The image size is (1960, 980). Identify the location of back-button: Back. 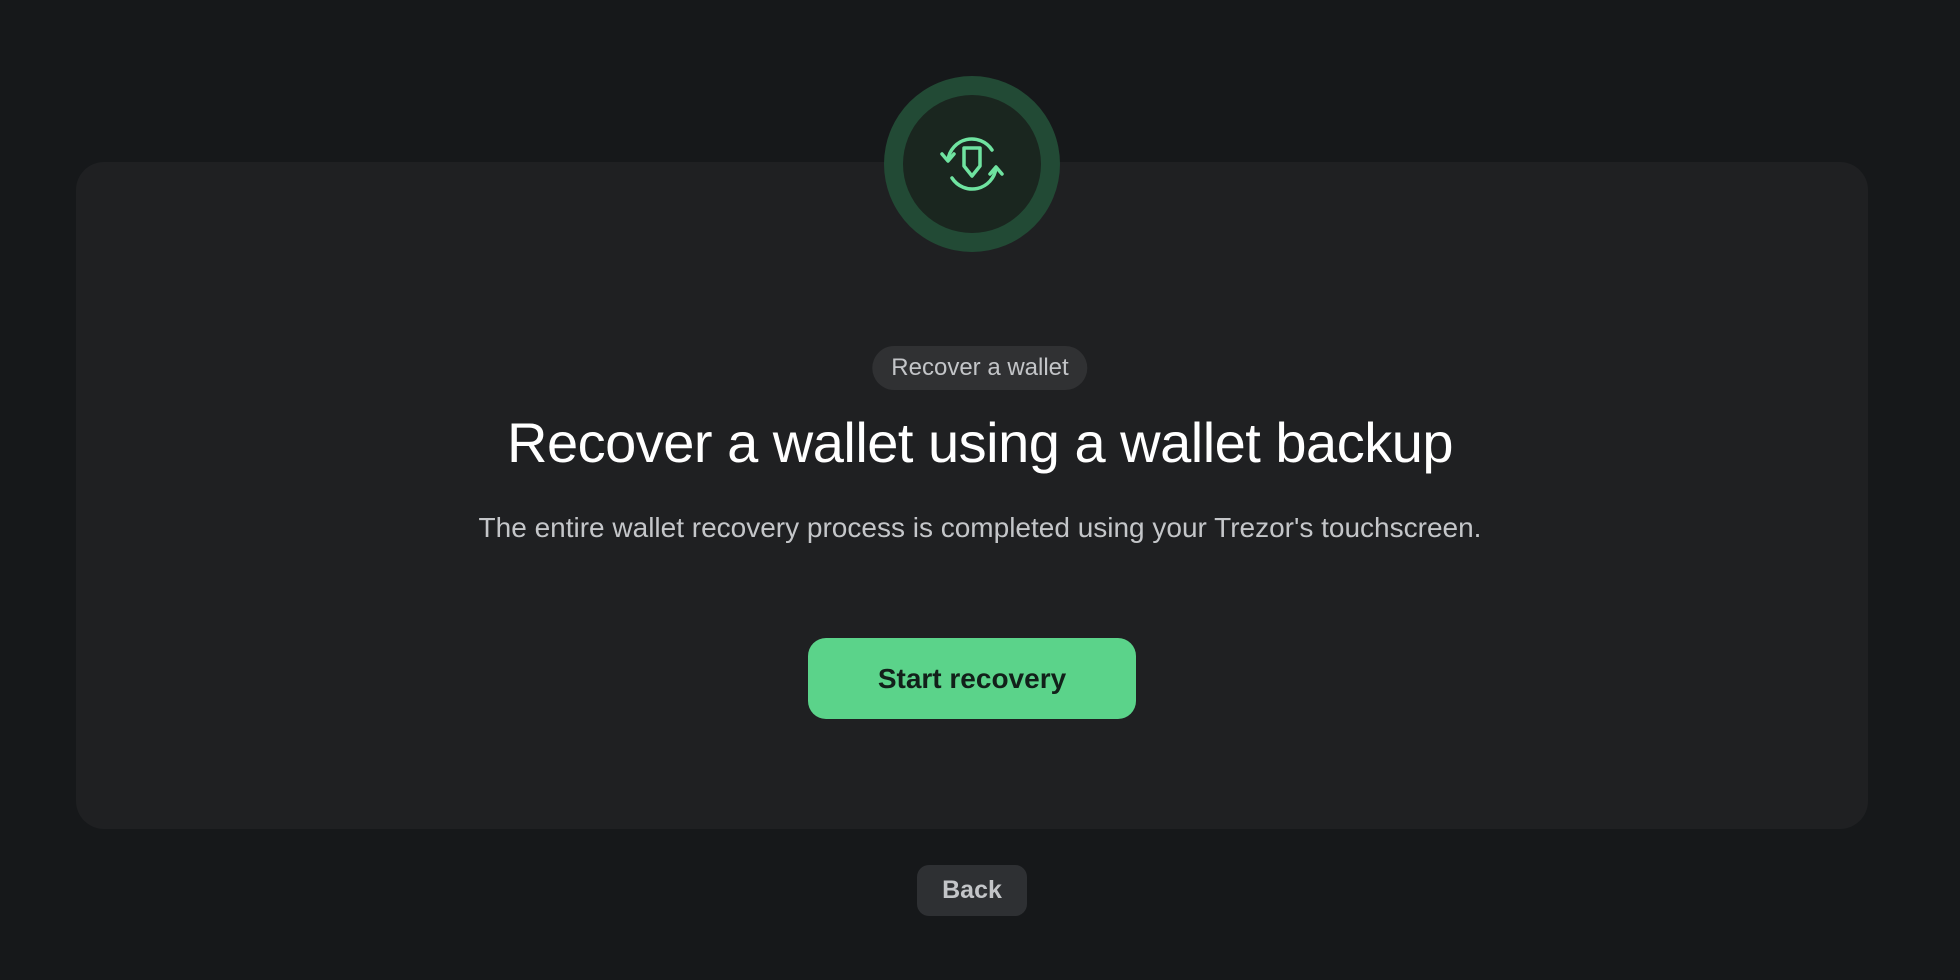
(972, 890).